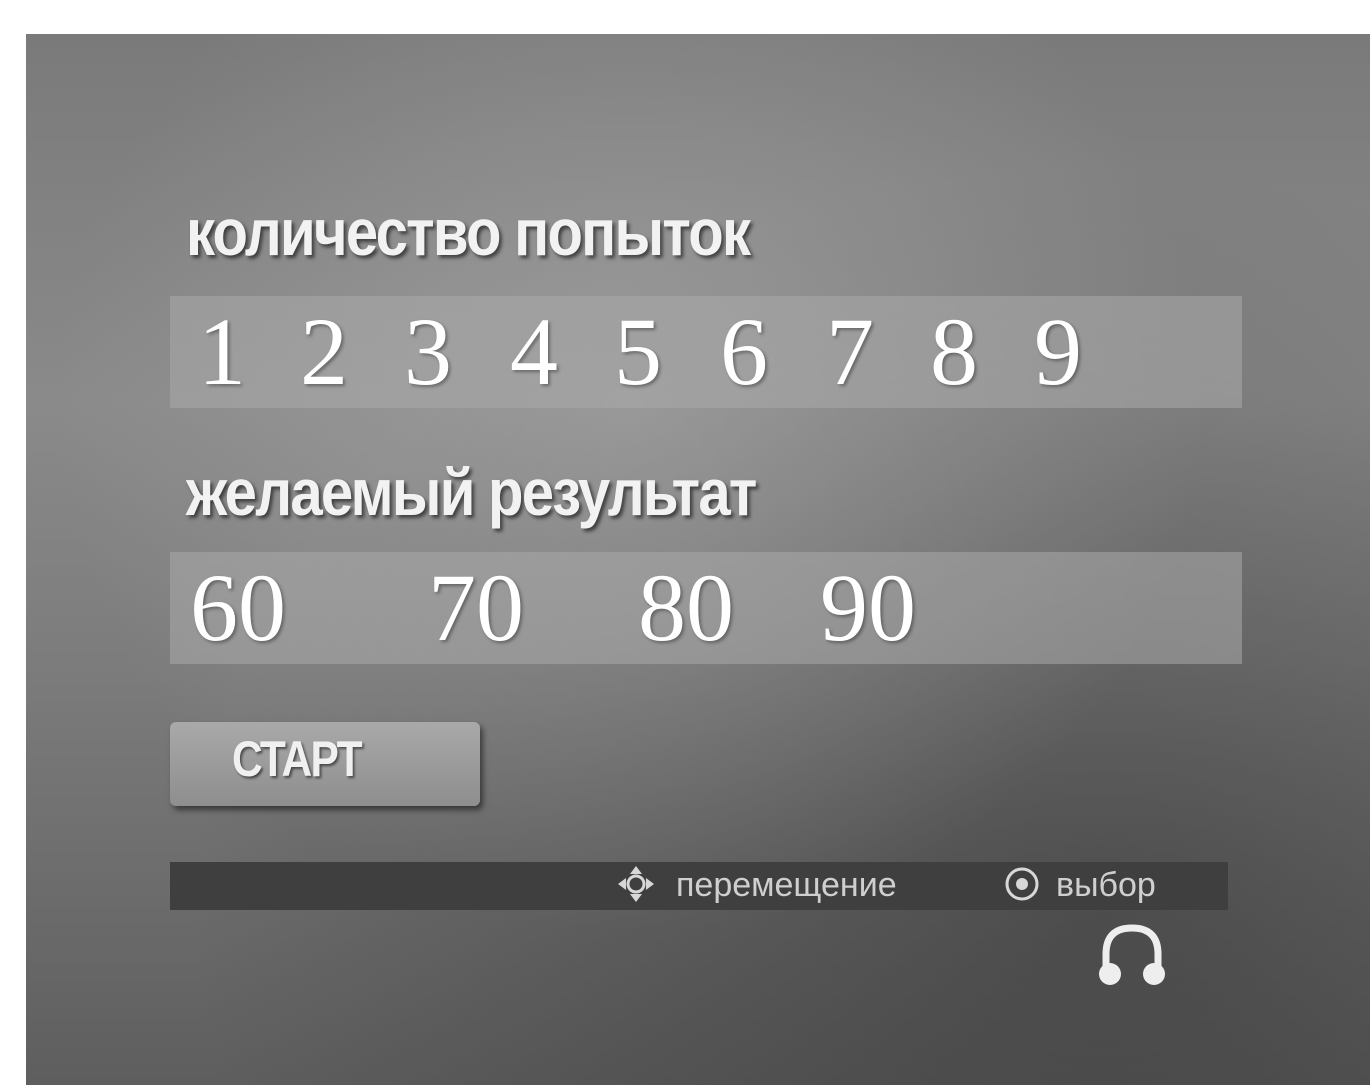 Image resolution: width=1370 pixels, height=1085 pixels. What do you see at coordinates (238, 608) in the screenshot?
I see `result-option-60: 60` at bounding box center [238, 608].